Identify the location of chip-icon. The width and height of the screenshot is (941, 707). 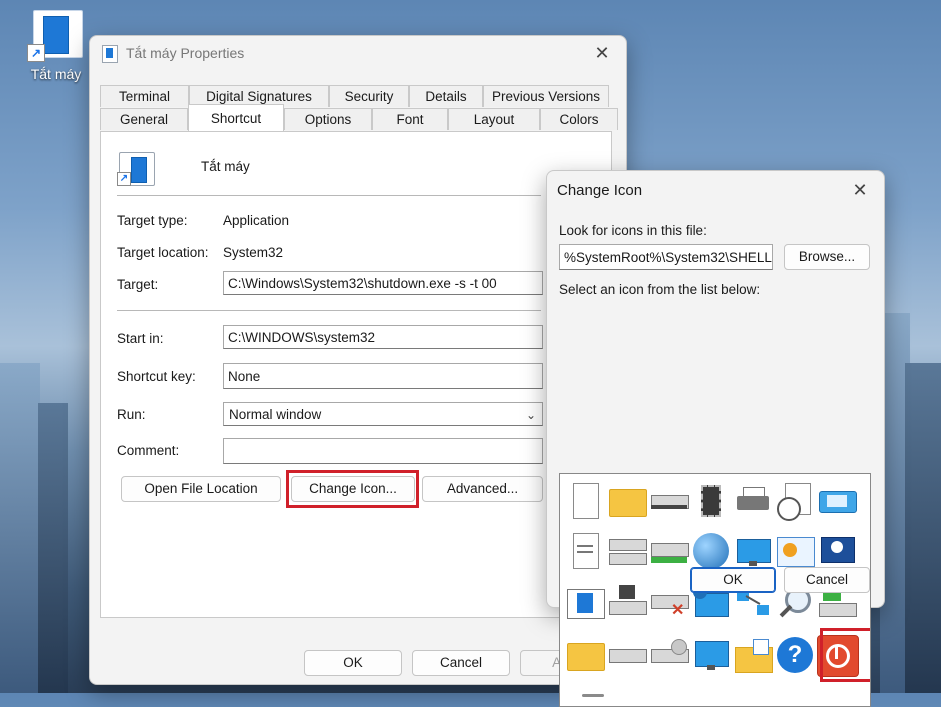
(711, 501).